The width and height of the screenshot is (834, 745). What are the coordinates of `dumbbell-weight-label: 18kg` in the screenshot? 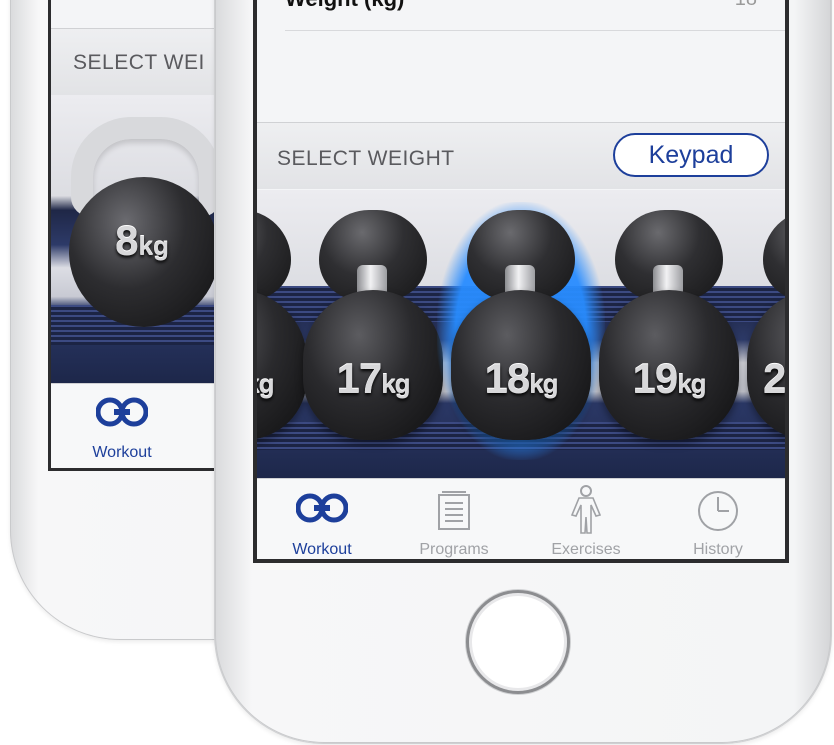 It's located at (521, 378).